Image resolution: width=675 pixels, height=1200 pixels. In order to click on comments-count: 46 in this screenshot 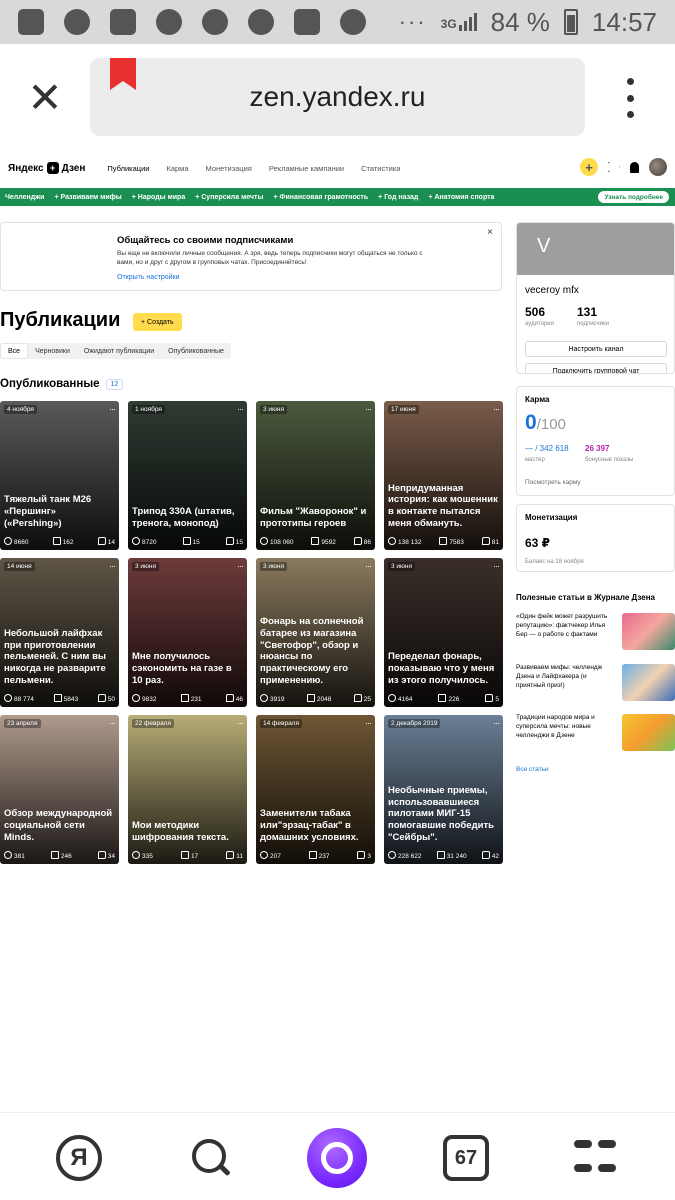, I will do `click(234, 698)`.